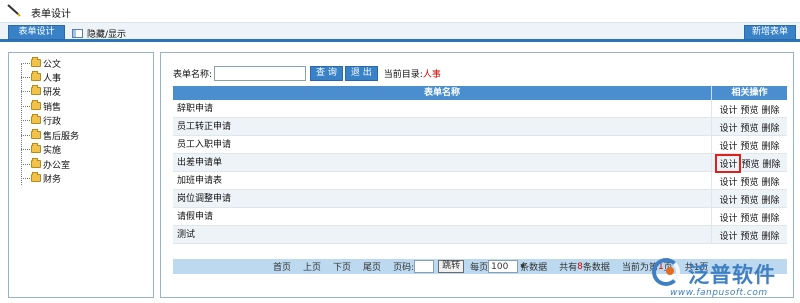  I want to click on search-bar: 表单名称: 查 询 退 出 当前目录: 人事, so click(307, 73).